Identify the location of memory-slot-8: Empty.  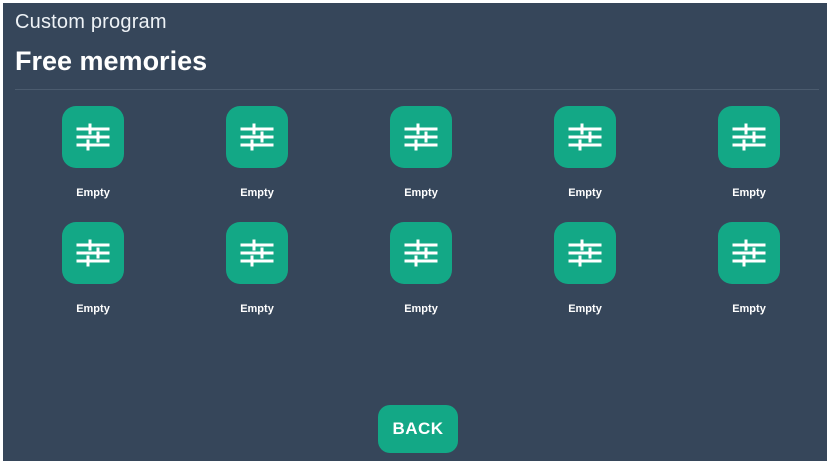
(421, 272).